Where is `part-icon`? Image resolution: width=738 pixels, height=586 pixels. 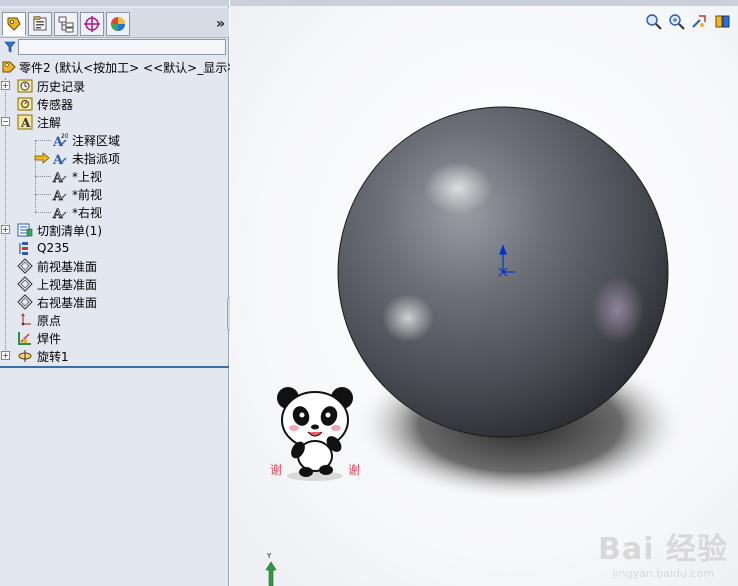
part-icon is located at coordinates (9, 67).